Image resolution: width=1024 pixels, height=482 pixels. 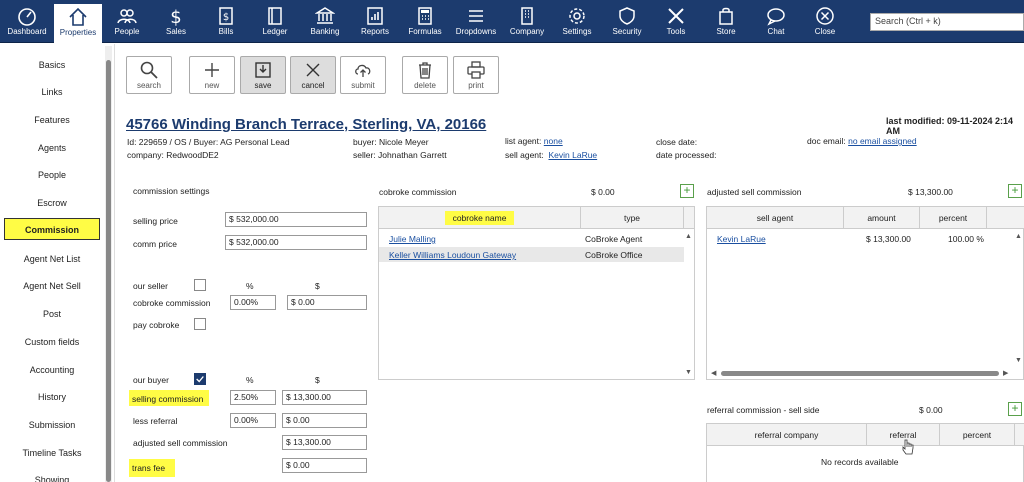 What do you see at coordinates (324, 442) in the screenshot?
I see `adjusted-sell-commission-input: $ 13,300.00` at bounding box center [324, 442].